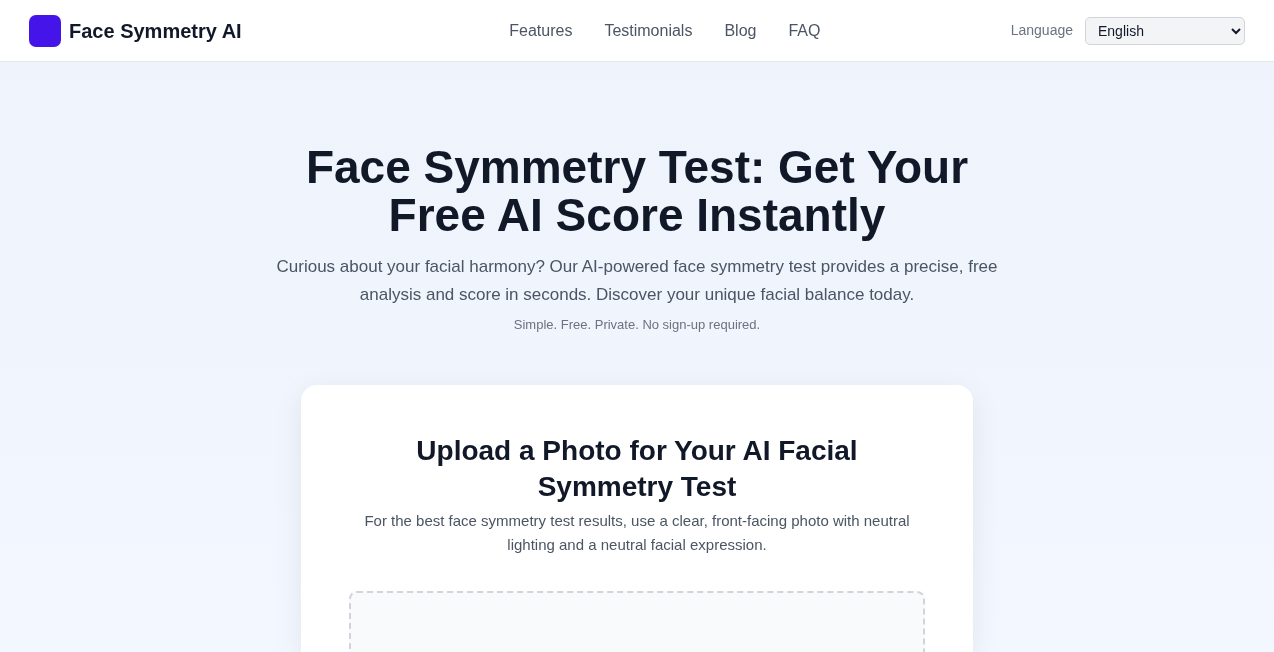 This screenshot has width=1274, height=652. Describe the element at coordinates (1165, 30) in the screenshot. I see `language-select: English` at that location.